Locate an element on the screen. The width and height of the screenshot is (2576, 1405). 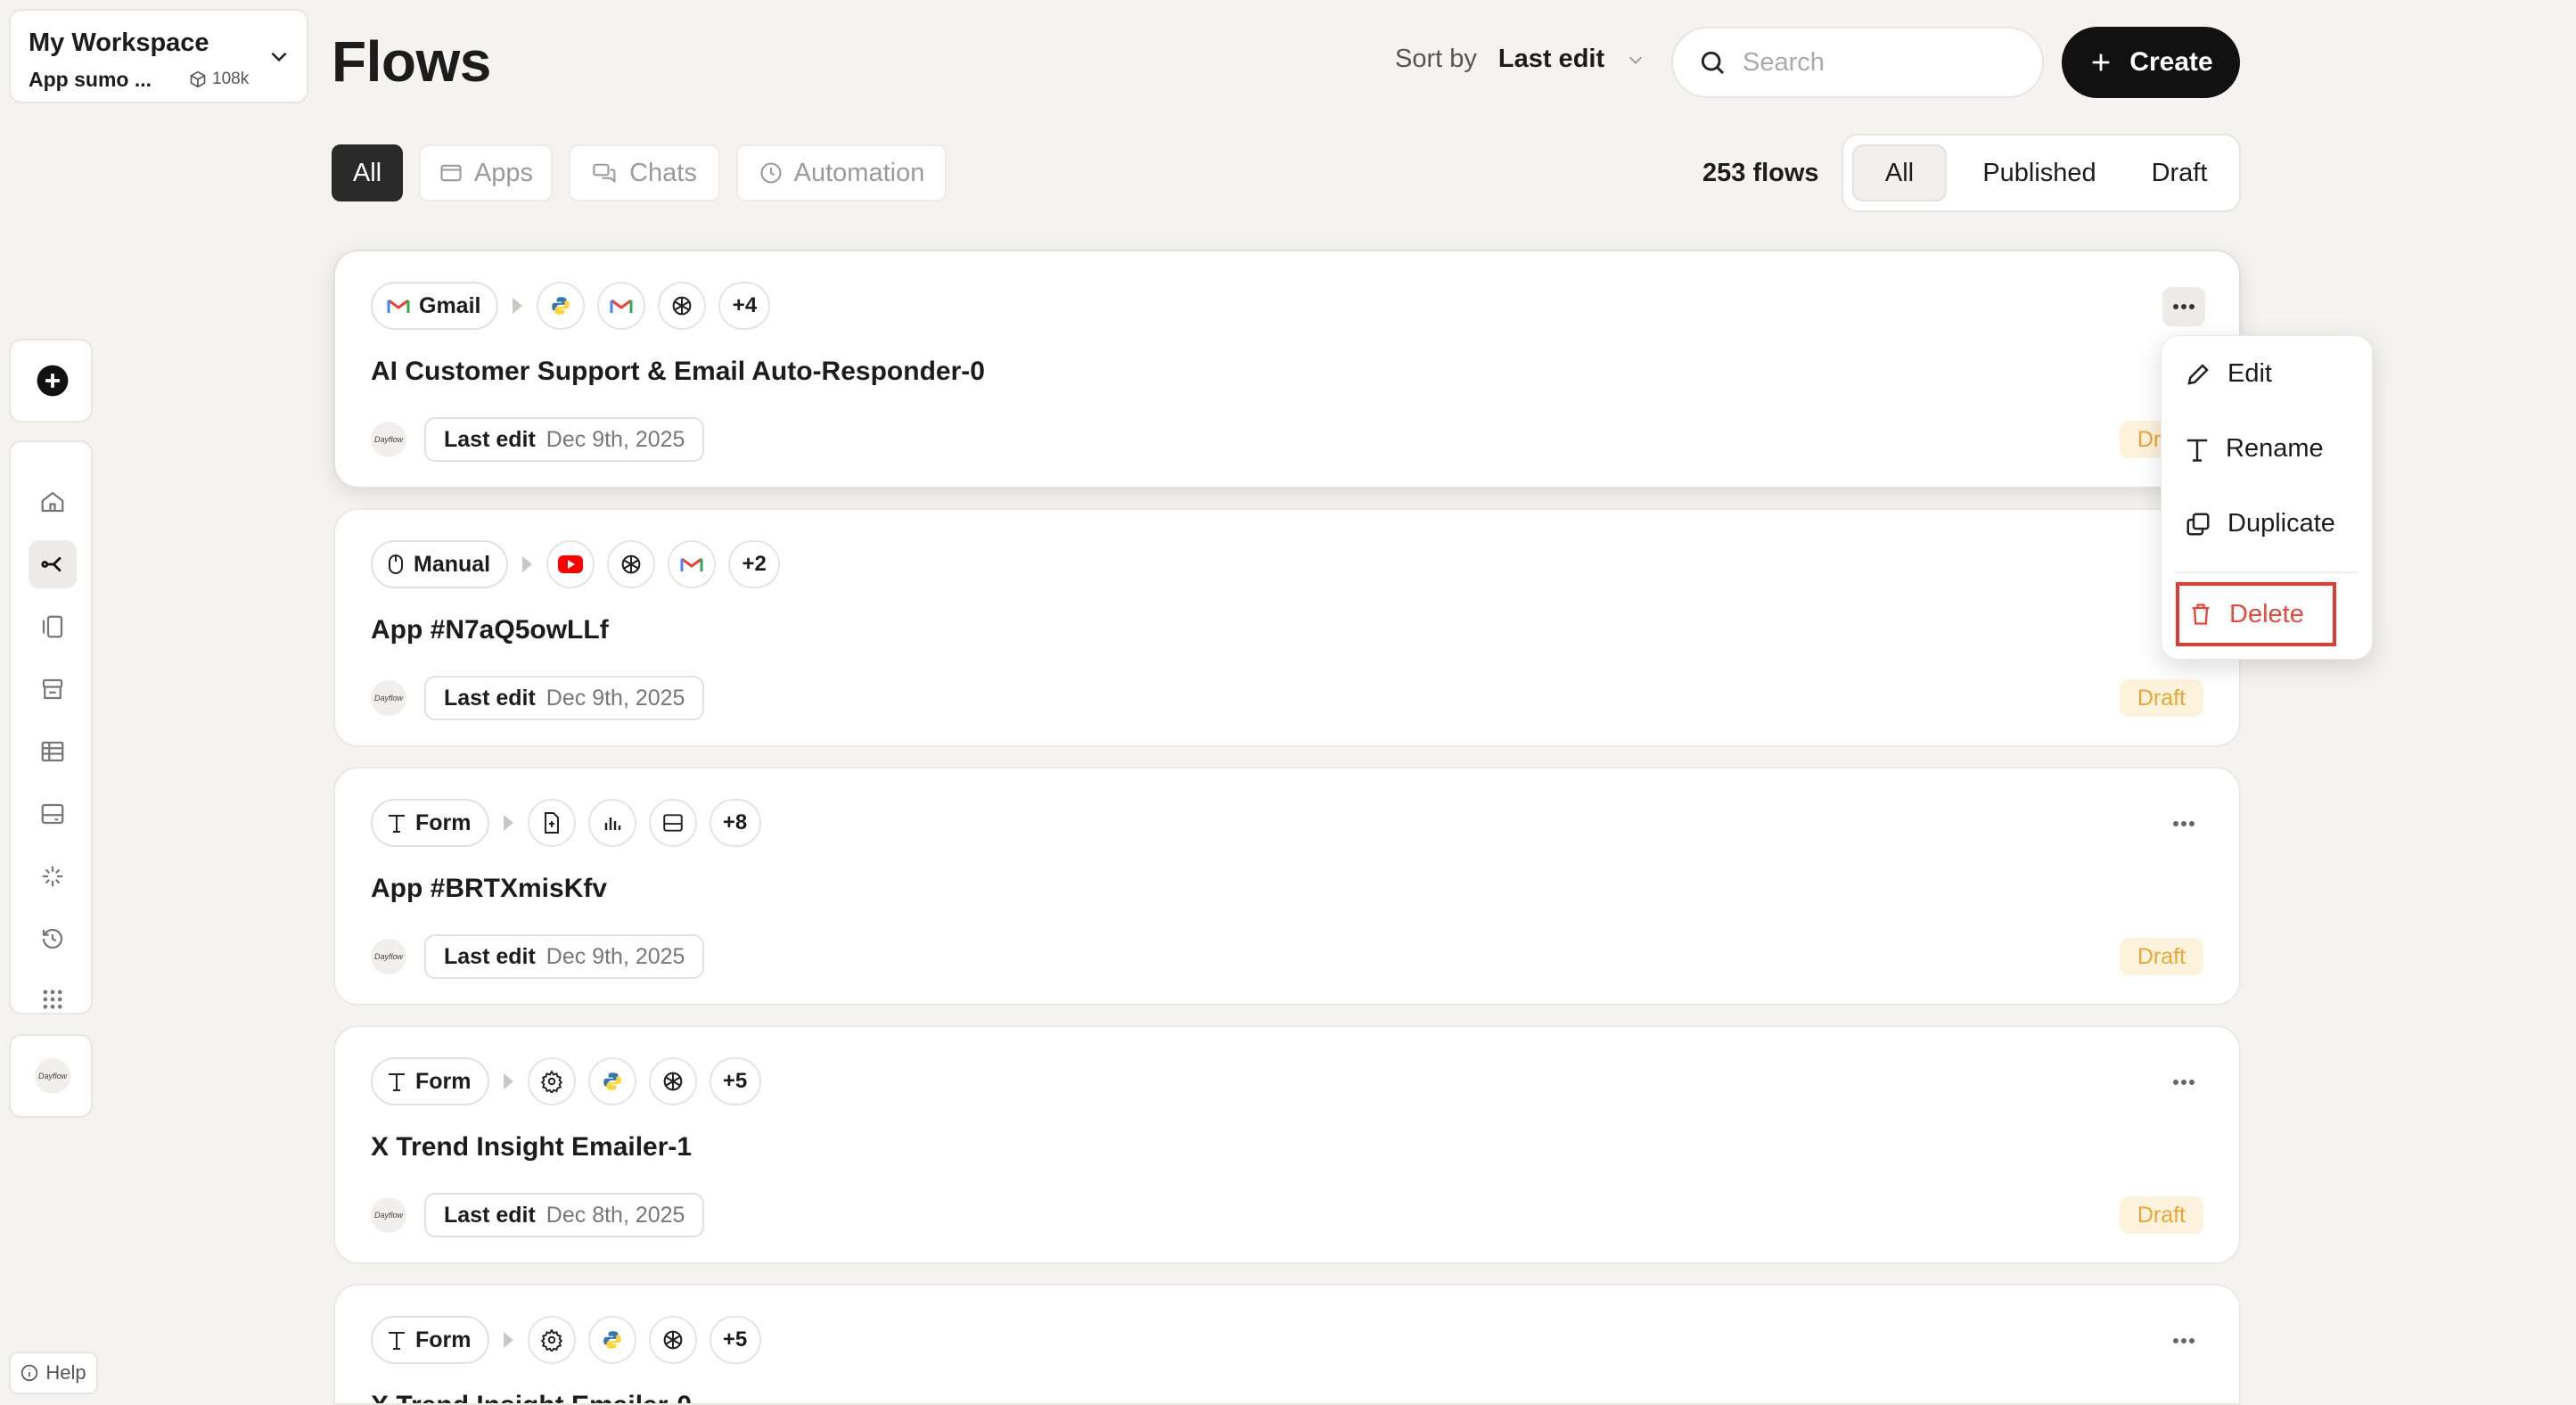
trigger-chip: Manual is located at coordinates (440, 564).